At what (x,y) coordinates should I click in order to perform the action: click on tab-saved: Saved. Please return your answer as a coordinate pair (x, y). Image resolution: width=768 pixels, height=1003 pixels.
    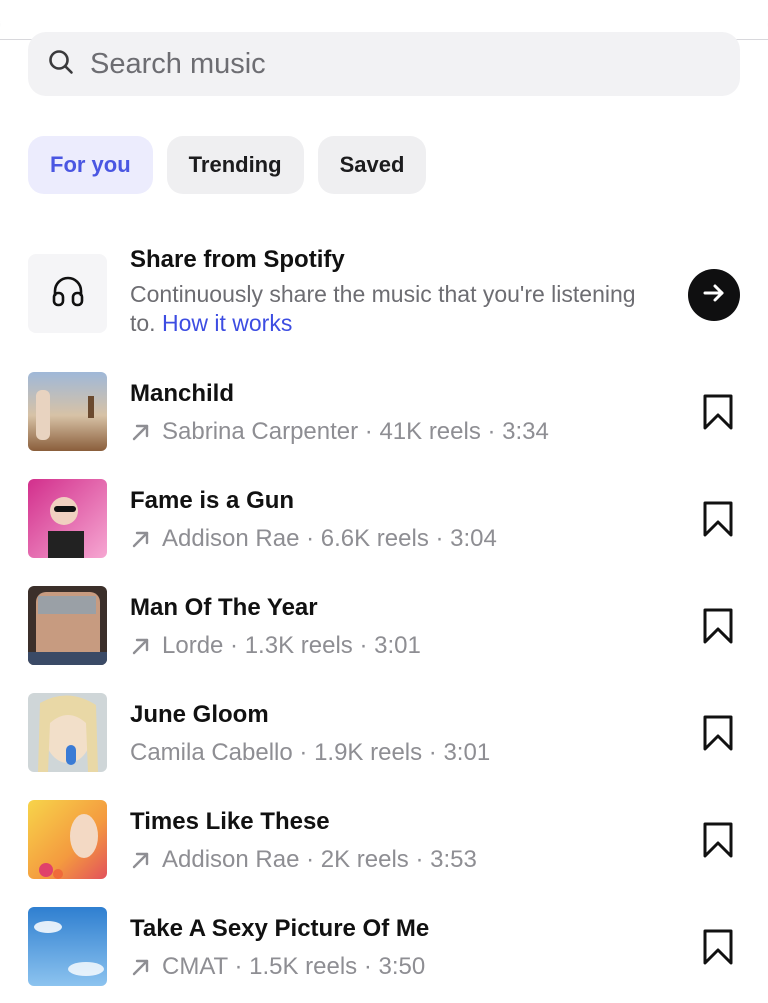
    Looking at the image, I should click on (372, 165).